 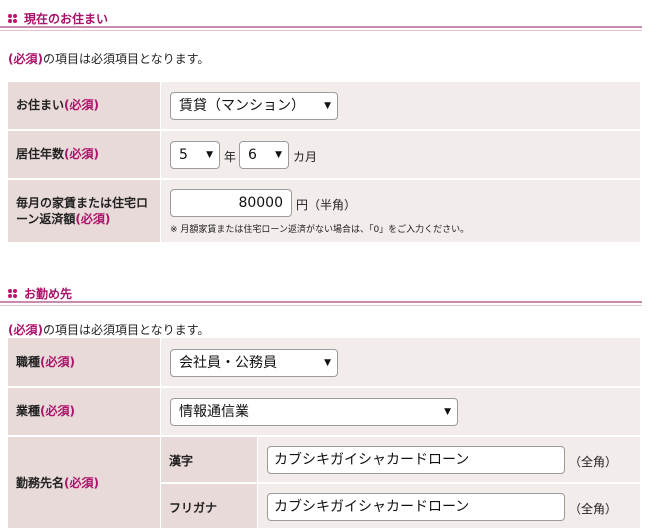 I want to click on form-row-industry: 業種(必須) 情報通信業 ▼, so click(x=324, y=412).